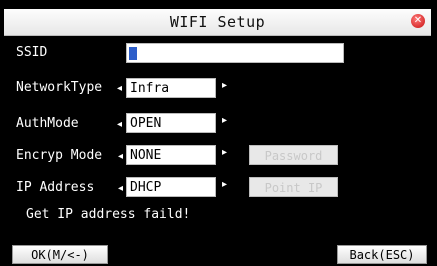 This screenshot has height=266, width=437. What do you see at coordinates (108, 214) in the screenshot?
I see `status-message: Get IP address faild!` at bounding box center [108, 214].